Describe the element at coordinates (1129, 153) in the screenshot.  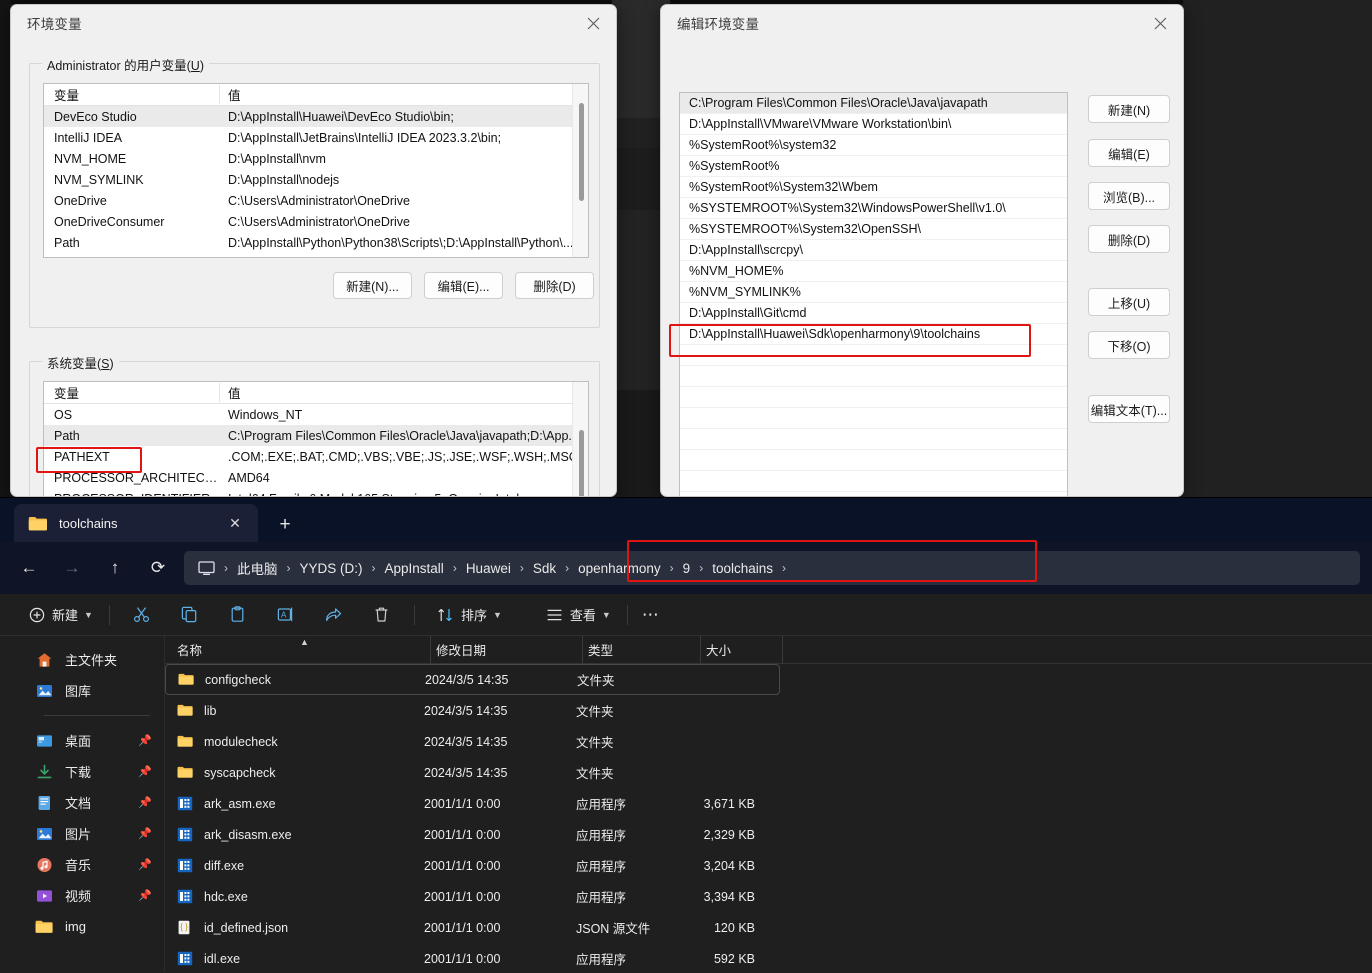
I see `edit-button: 编辑(E)` at that location.